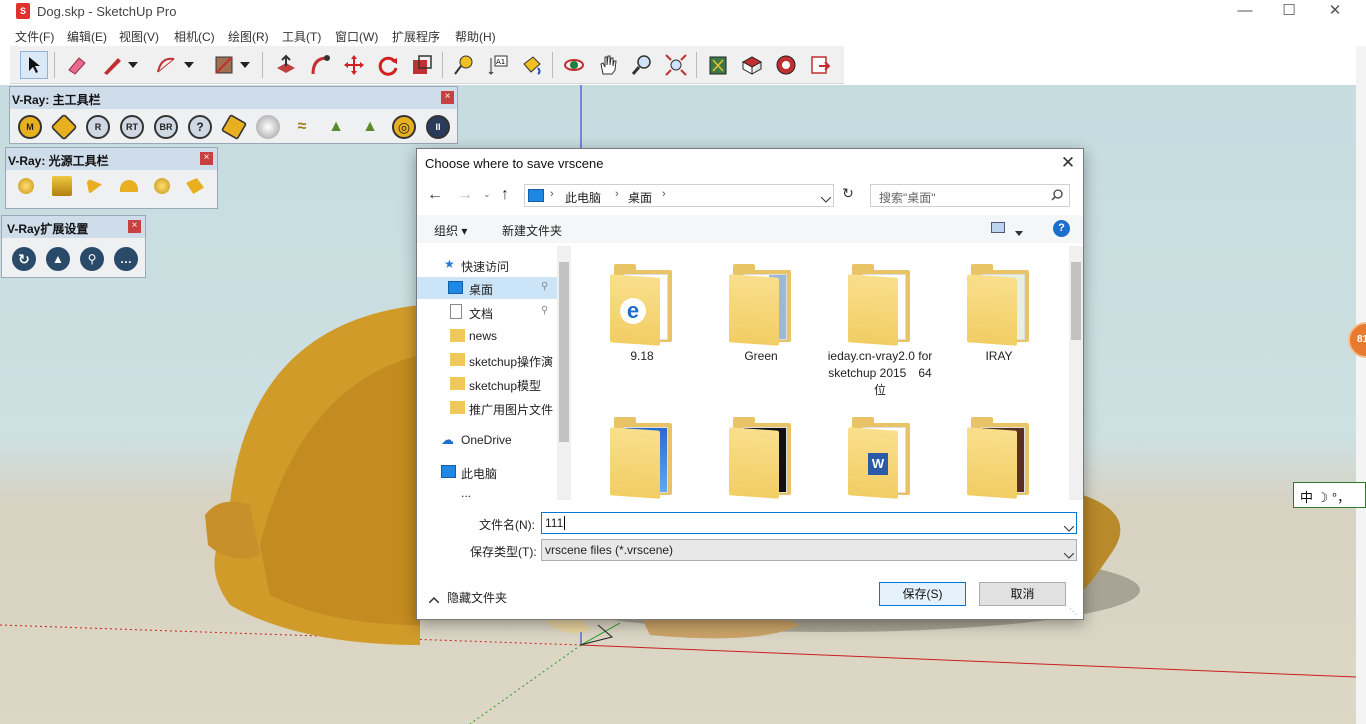 The height and width of the screenshot is (724, 1366). I want to click on warehouse-icon, so click(718, 65).